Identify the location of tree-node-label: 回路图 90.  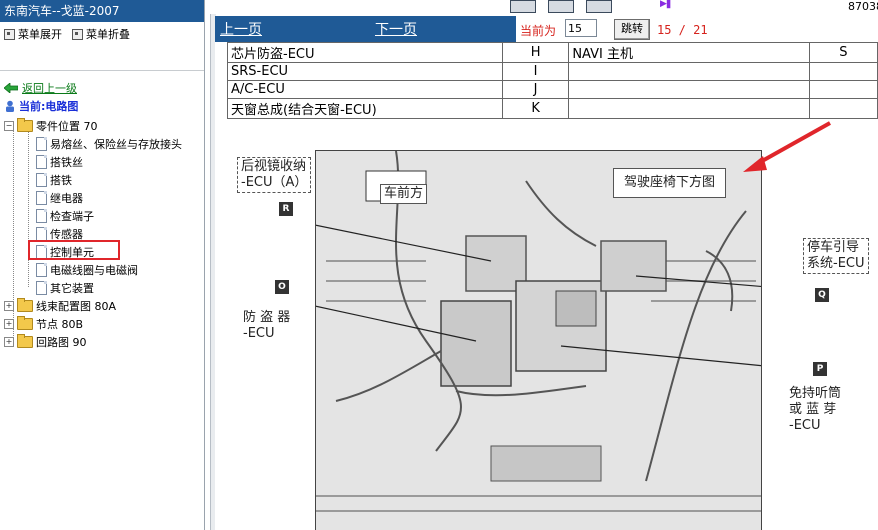
(61, 342).